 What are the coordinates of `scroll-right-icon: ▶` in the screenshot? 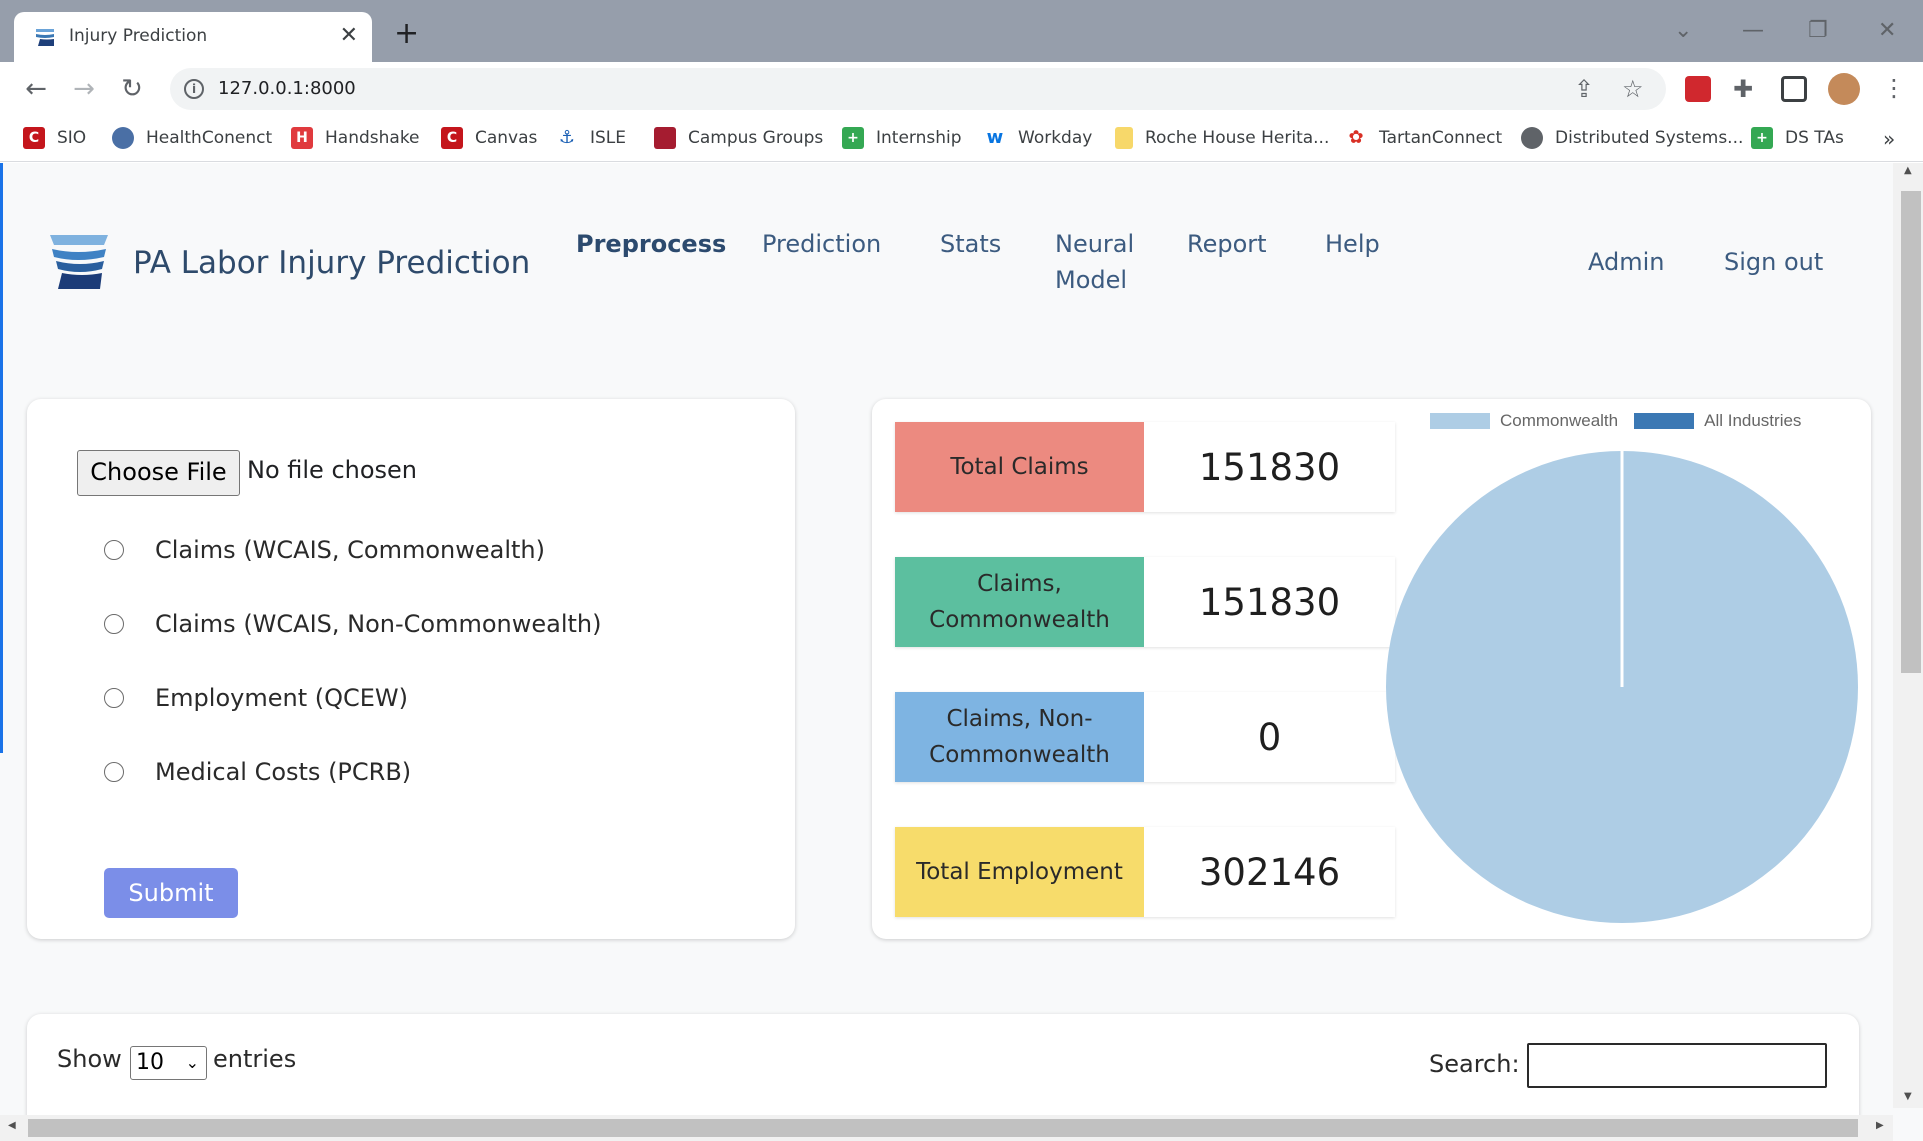 It's located at (1880, 1125).